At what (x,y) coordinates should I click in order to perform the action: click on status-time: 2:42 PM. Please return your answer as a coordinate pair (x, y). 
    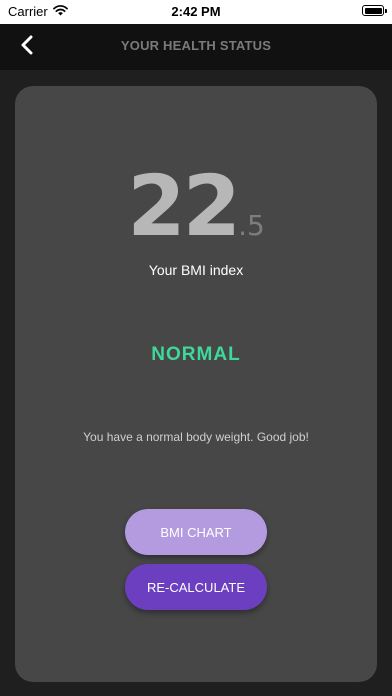
    Looking at the image, I should click on (196, 11).